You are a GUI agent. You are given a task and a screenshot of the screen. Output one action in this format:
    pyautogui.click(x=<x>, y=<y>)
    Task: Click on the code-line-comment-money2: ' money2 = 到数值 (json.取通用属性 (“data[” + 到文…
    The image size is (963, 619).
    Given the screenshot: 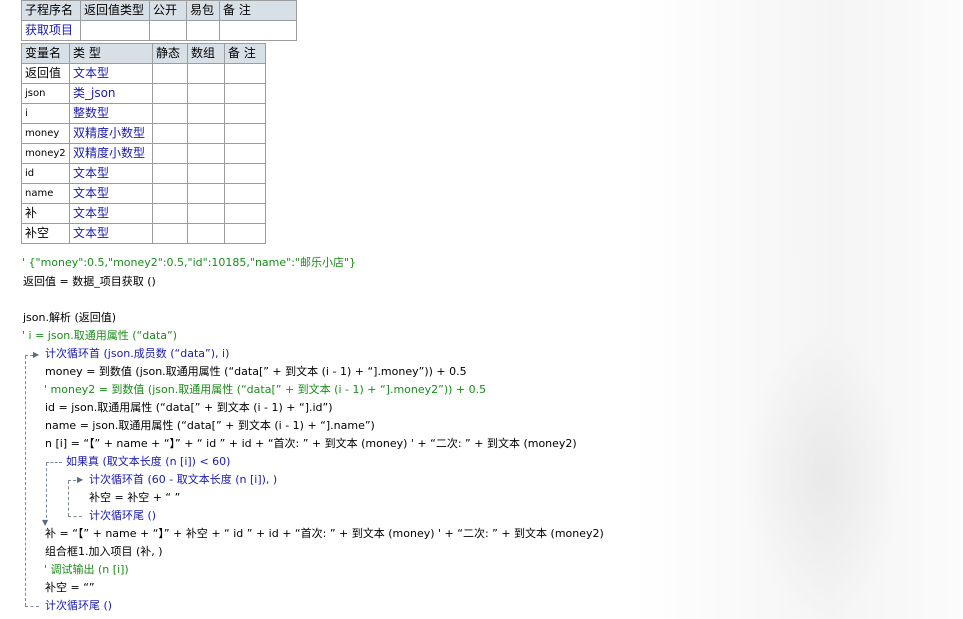 What is the action you would take?
    pyautogui.click(x=265, y=390)
    